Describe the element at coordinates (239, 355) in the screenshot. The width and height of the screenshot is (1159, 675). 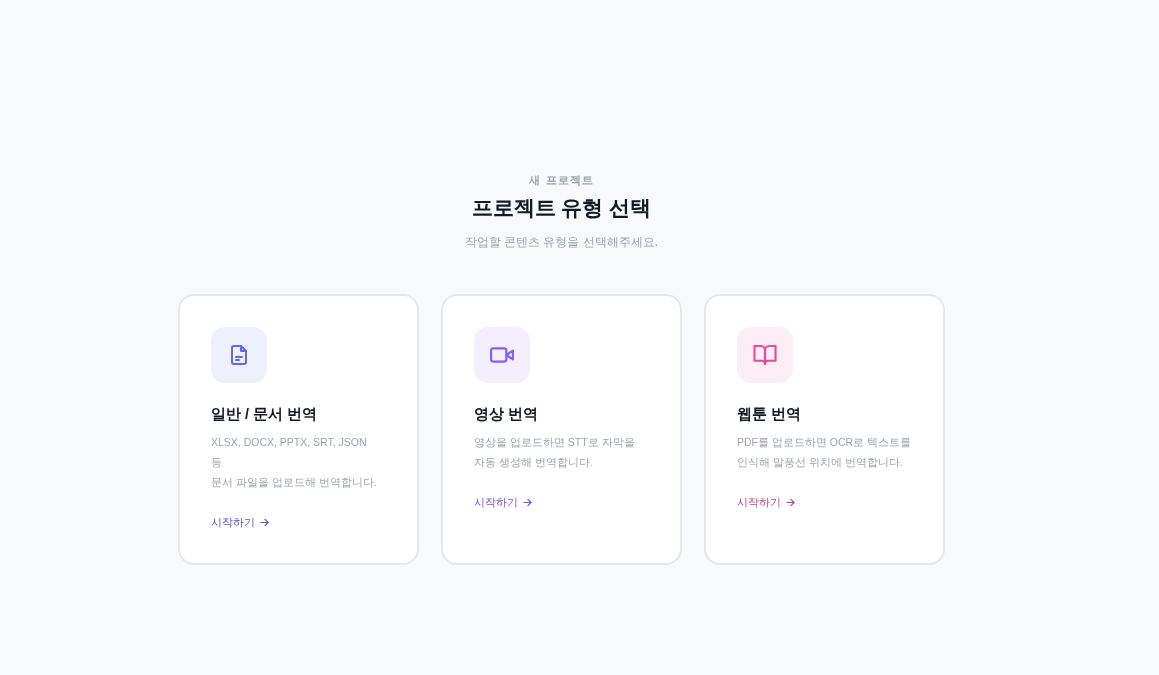
I see `document-icon` at that location.